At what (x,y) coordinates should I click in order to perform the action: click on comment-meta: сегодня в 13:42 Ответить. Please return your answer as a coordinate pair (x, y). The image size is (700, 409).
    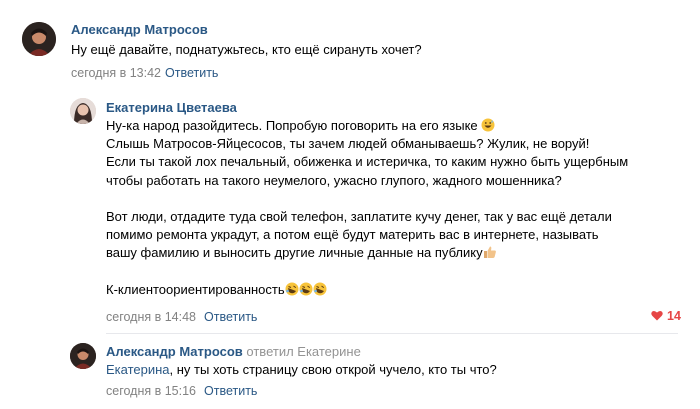
    Looking at the image, I should click on (144, 73).